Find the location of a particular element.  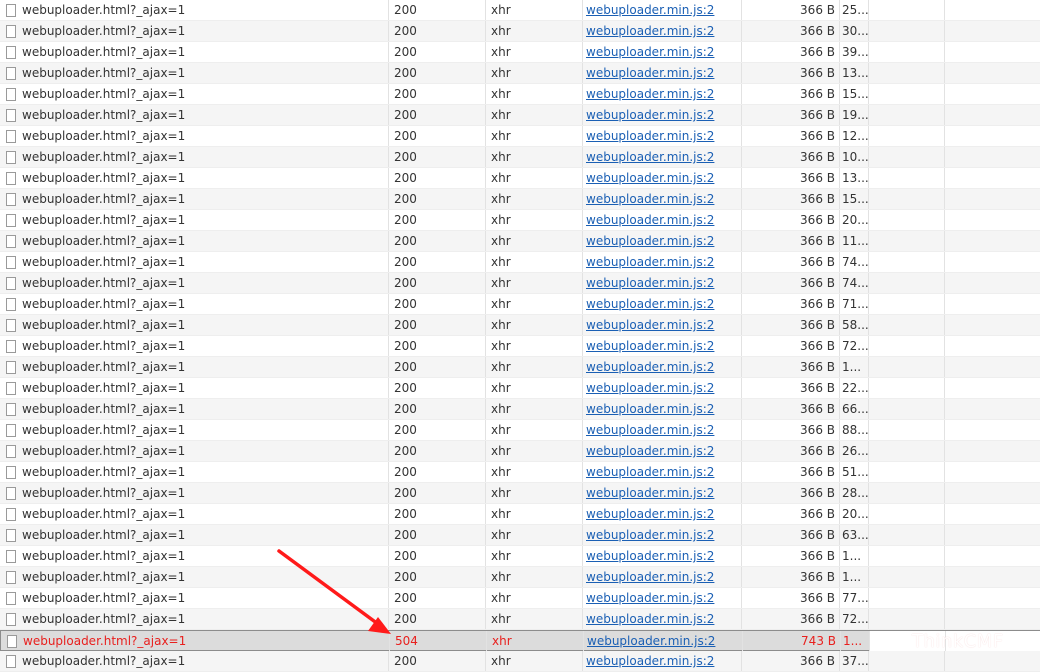

request-name: webuploader.html?_ajax=1 is located at coordinates (104, 157).